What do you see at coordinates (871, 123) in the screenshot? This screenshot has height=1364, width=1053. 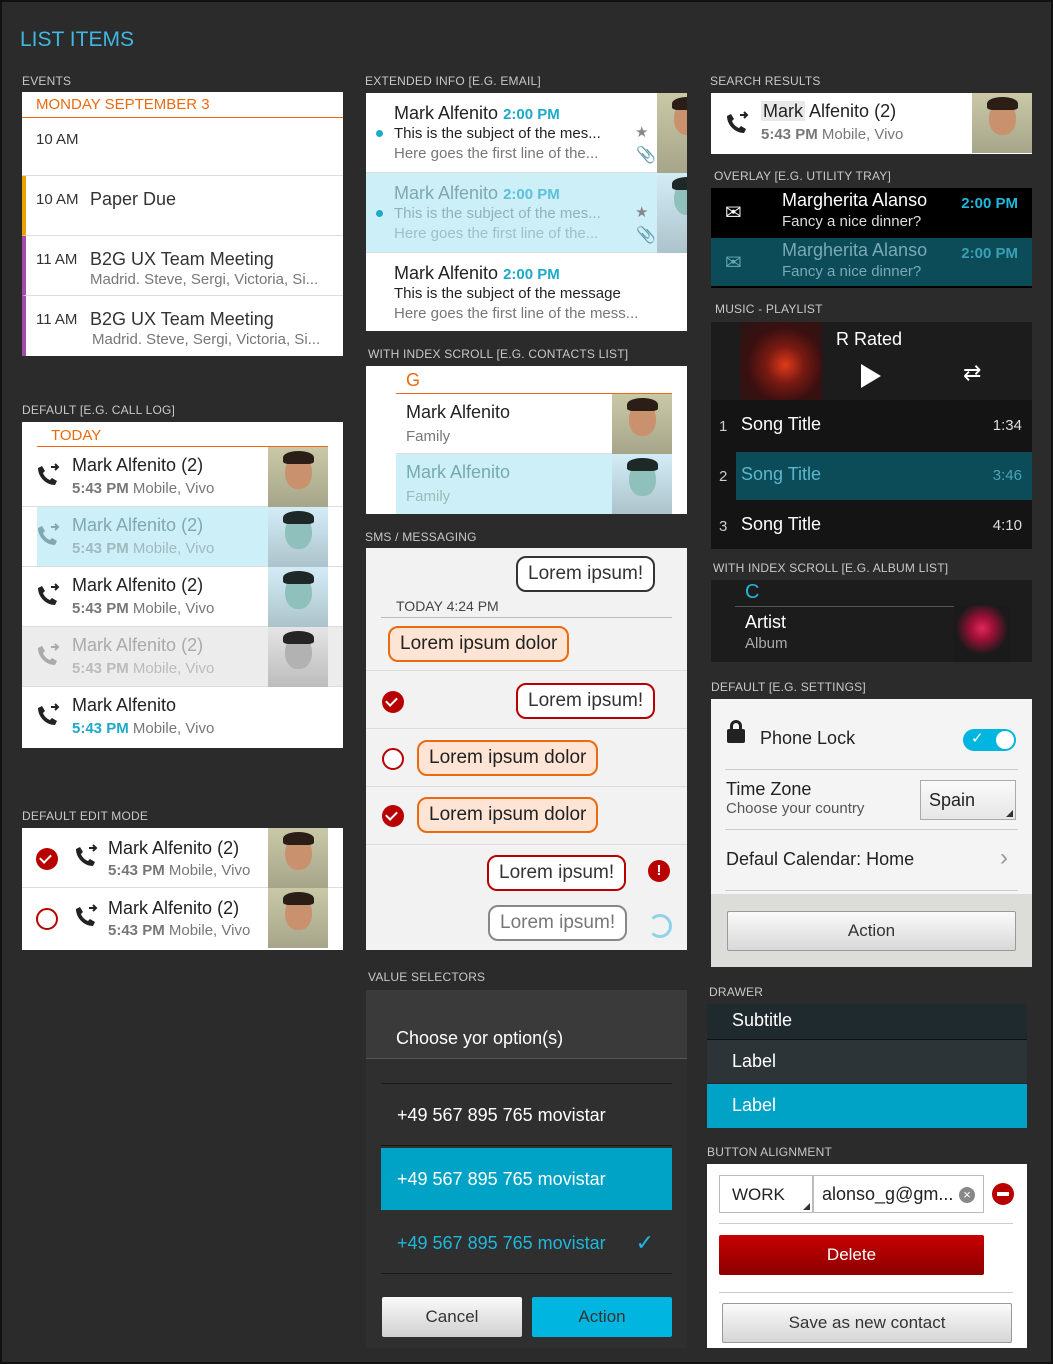 I see `search-result-row: Mark Alfenito (2) 5:43 PM Mobile, Vivo` at bounding box center [871, 123].